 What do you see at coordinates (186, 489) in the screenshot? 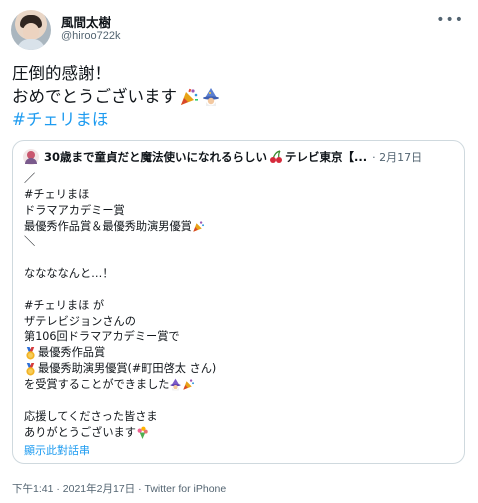
I see `tweet-source: Twitter for iPhone` at bounding box center [186, 489].